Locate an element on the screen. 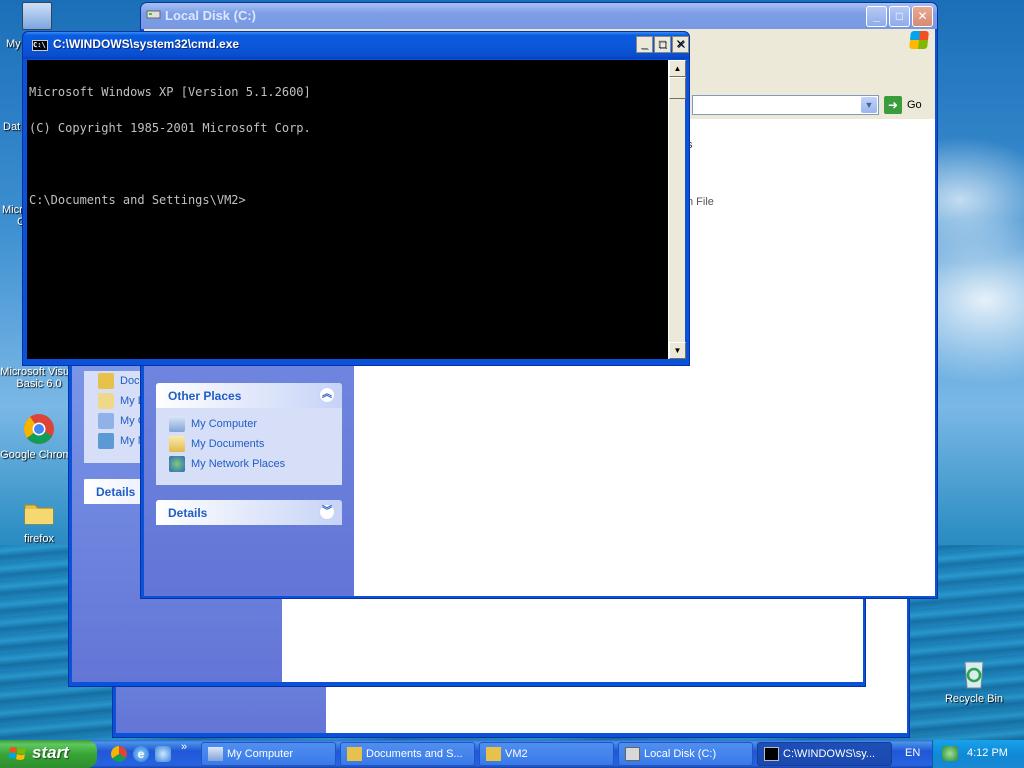 The width and height of the screenshot is (1024, 768). task-my-computer: My Computer is located at coordinates (268, 754).